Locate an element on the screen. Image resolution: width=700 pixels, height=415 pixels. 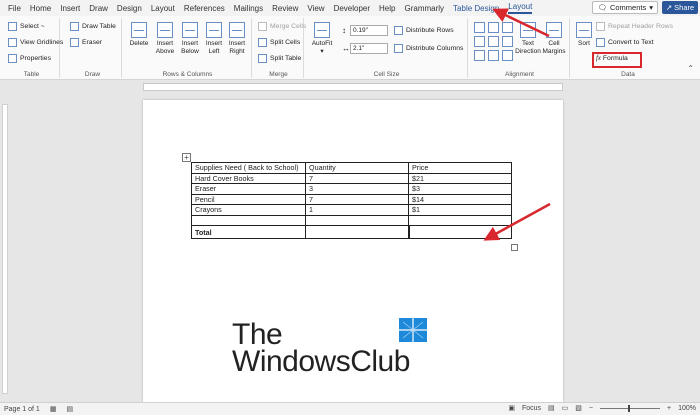
zoom-out-icon: − is located at coordinates (591, 408).